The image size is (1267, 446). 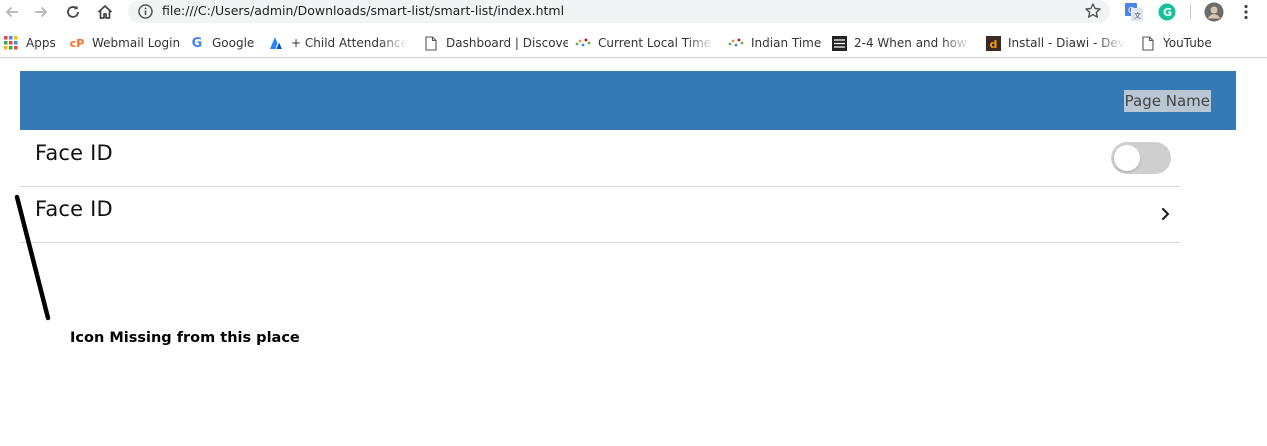 I want to click on chevron-right-icon, so click(x=1166, y=214).